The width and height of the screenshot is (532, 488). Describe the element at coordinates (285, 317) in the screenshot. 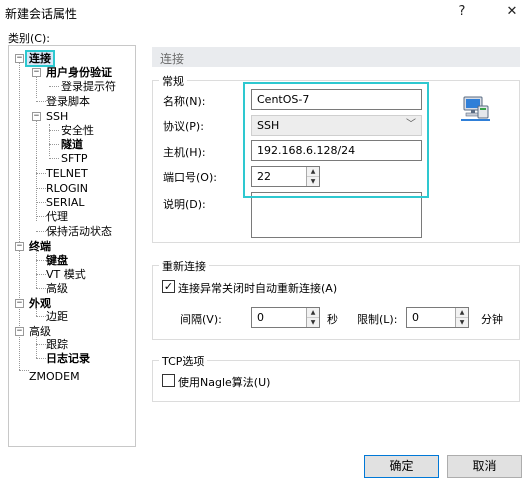

I see `interval-spinbox: 0 ▲ ▼` at that location.